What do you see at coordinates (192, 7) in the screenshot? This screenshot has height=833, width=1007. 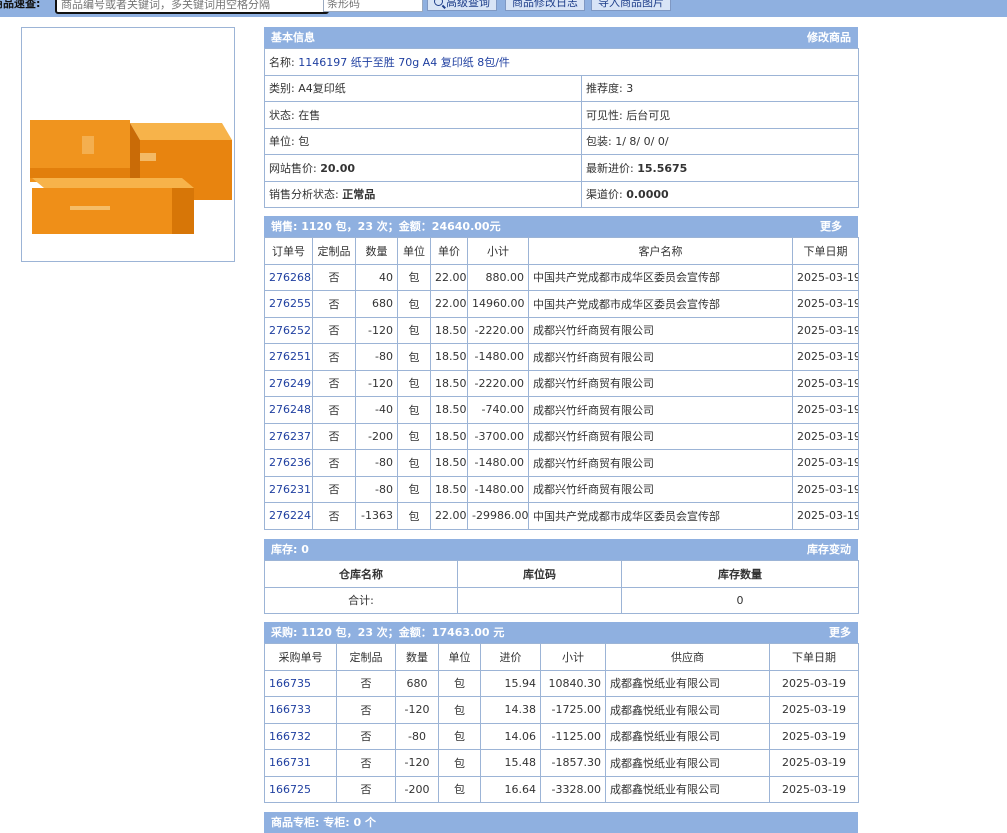 I see `keyword-input` at bounding box center [192, 7].